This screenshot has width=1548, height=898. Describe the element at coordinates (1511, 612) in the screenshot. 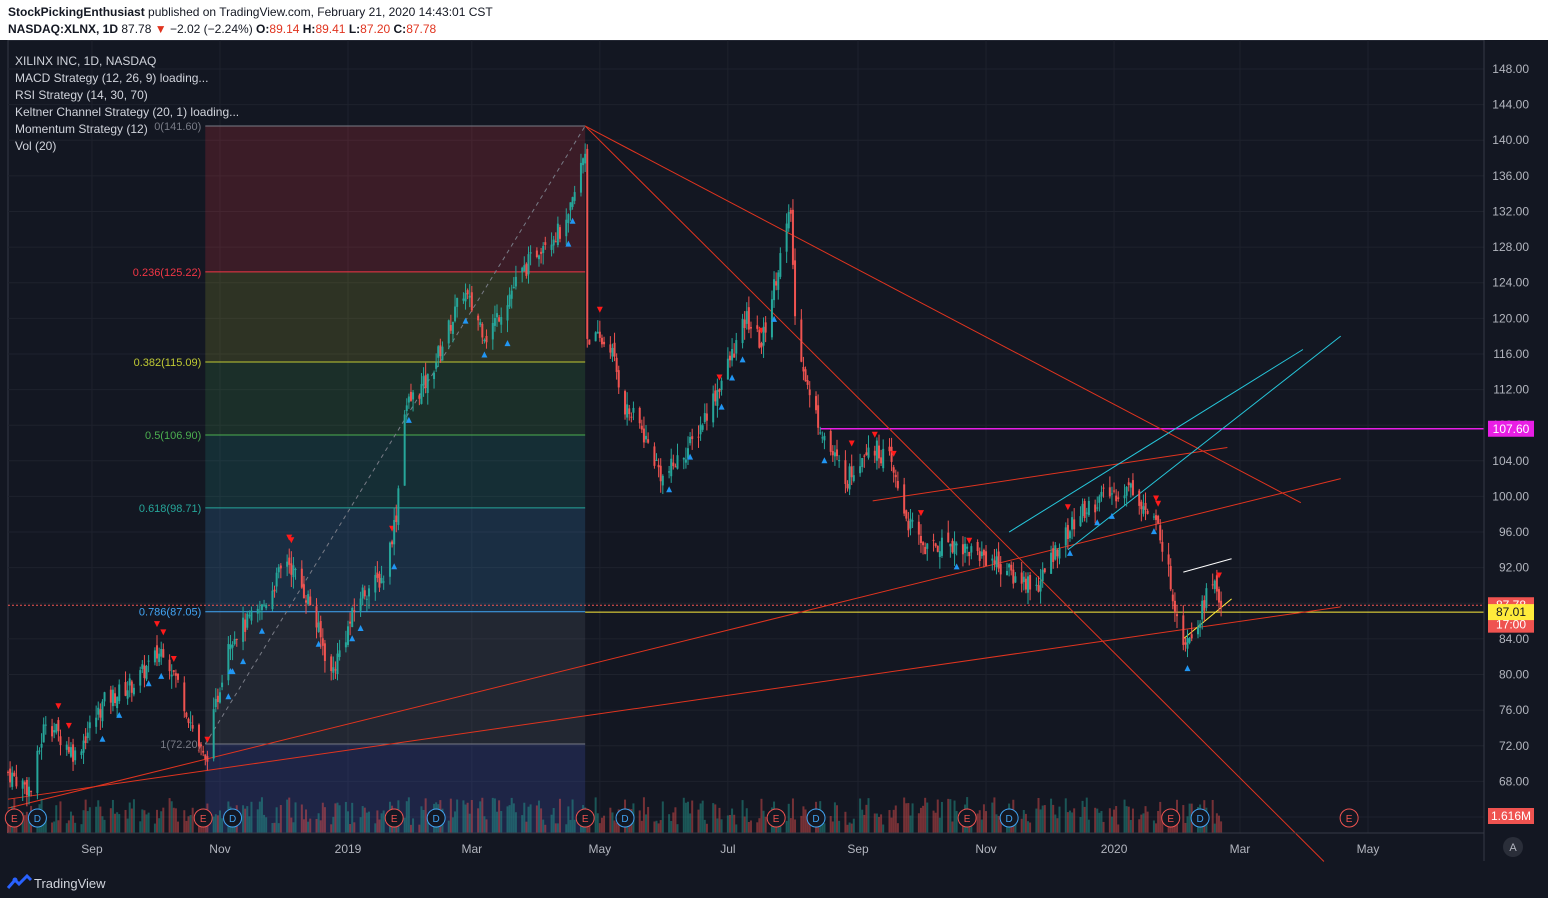

I see `price-tag-label: 87.01` at that location.